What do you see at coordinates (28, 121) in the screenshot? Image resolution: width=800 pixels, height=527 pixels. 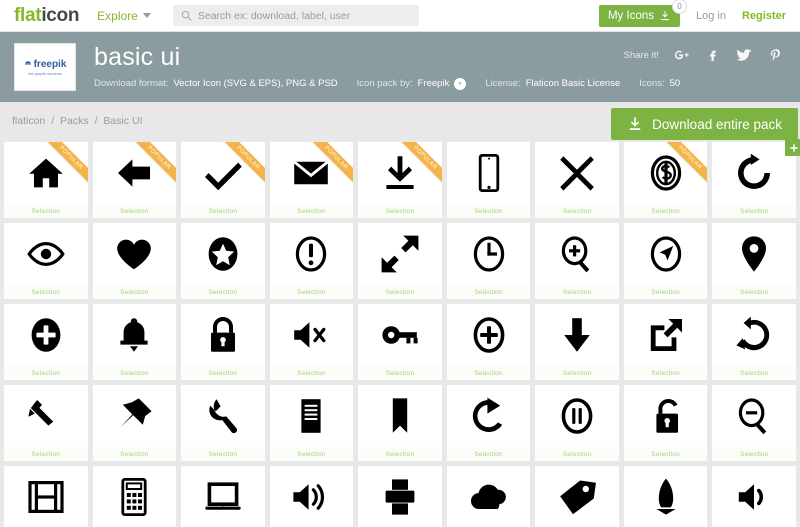 I see `breadcrumb-item-flaticon: flaticon` at bounding box center [28, 121].